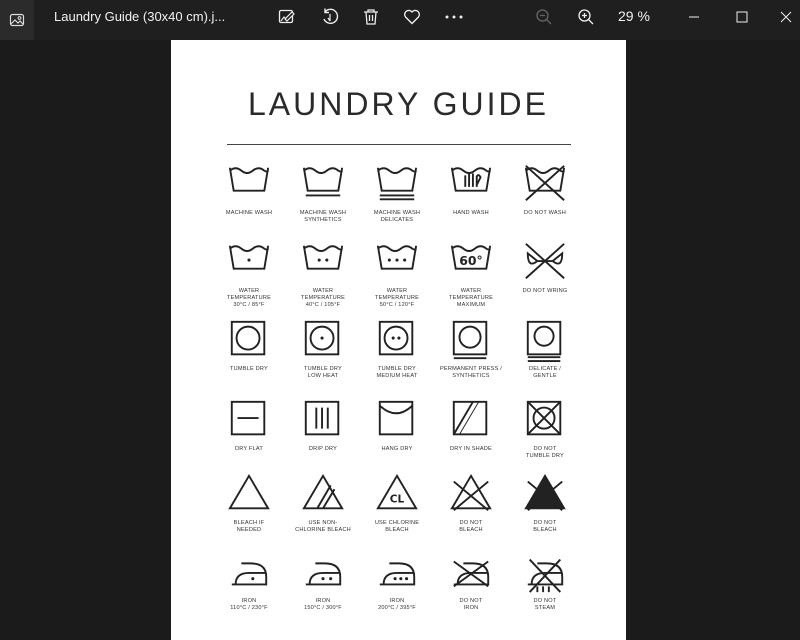  What do you see at coordinates (471, 574) in the screenshot?
I see `do-not-iron-icon` at bounding box center [471, 574].